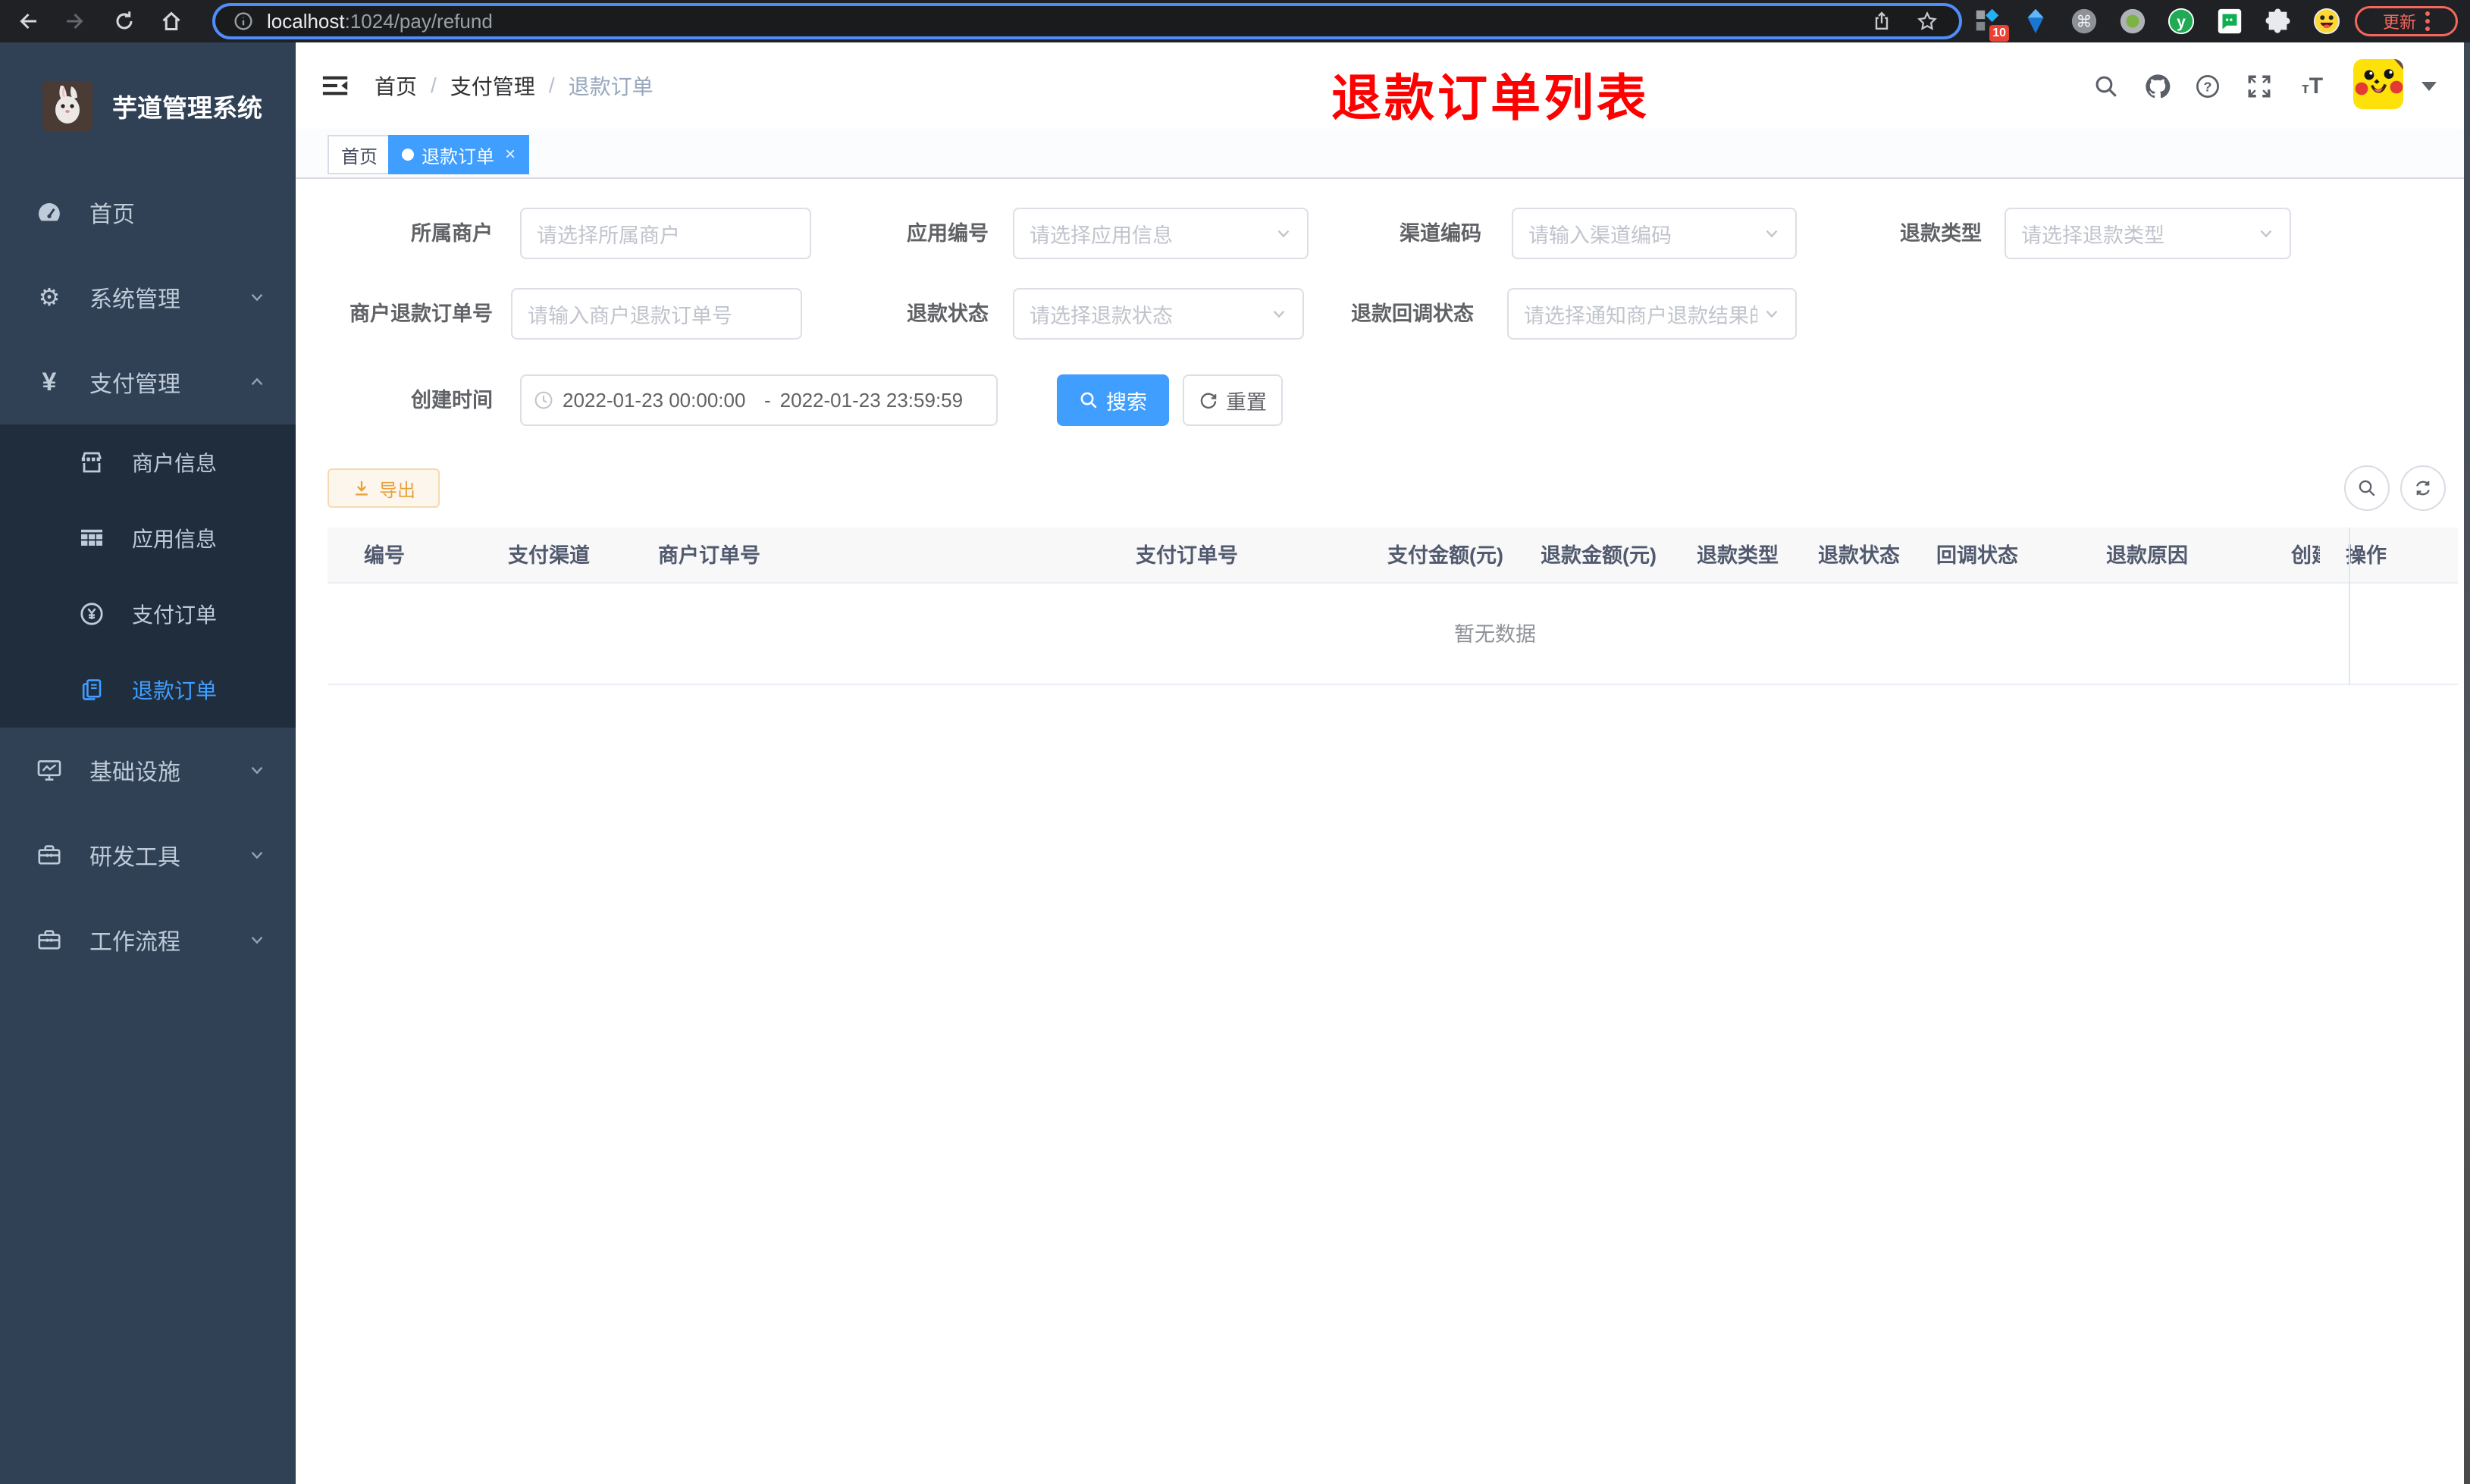  What do you see at coordinates (124, 21) in the screenshot?
I see `browser-reload-icon` at bounding box center [124, 21].